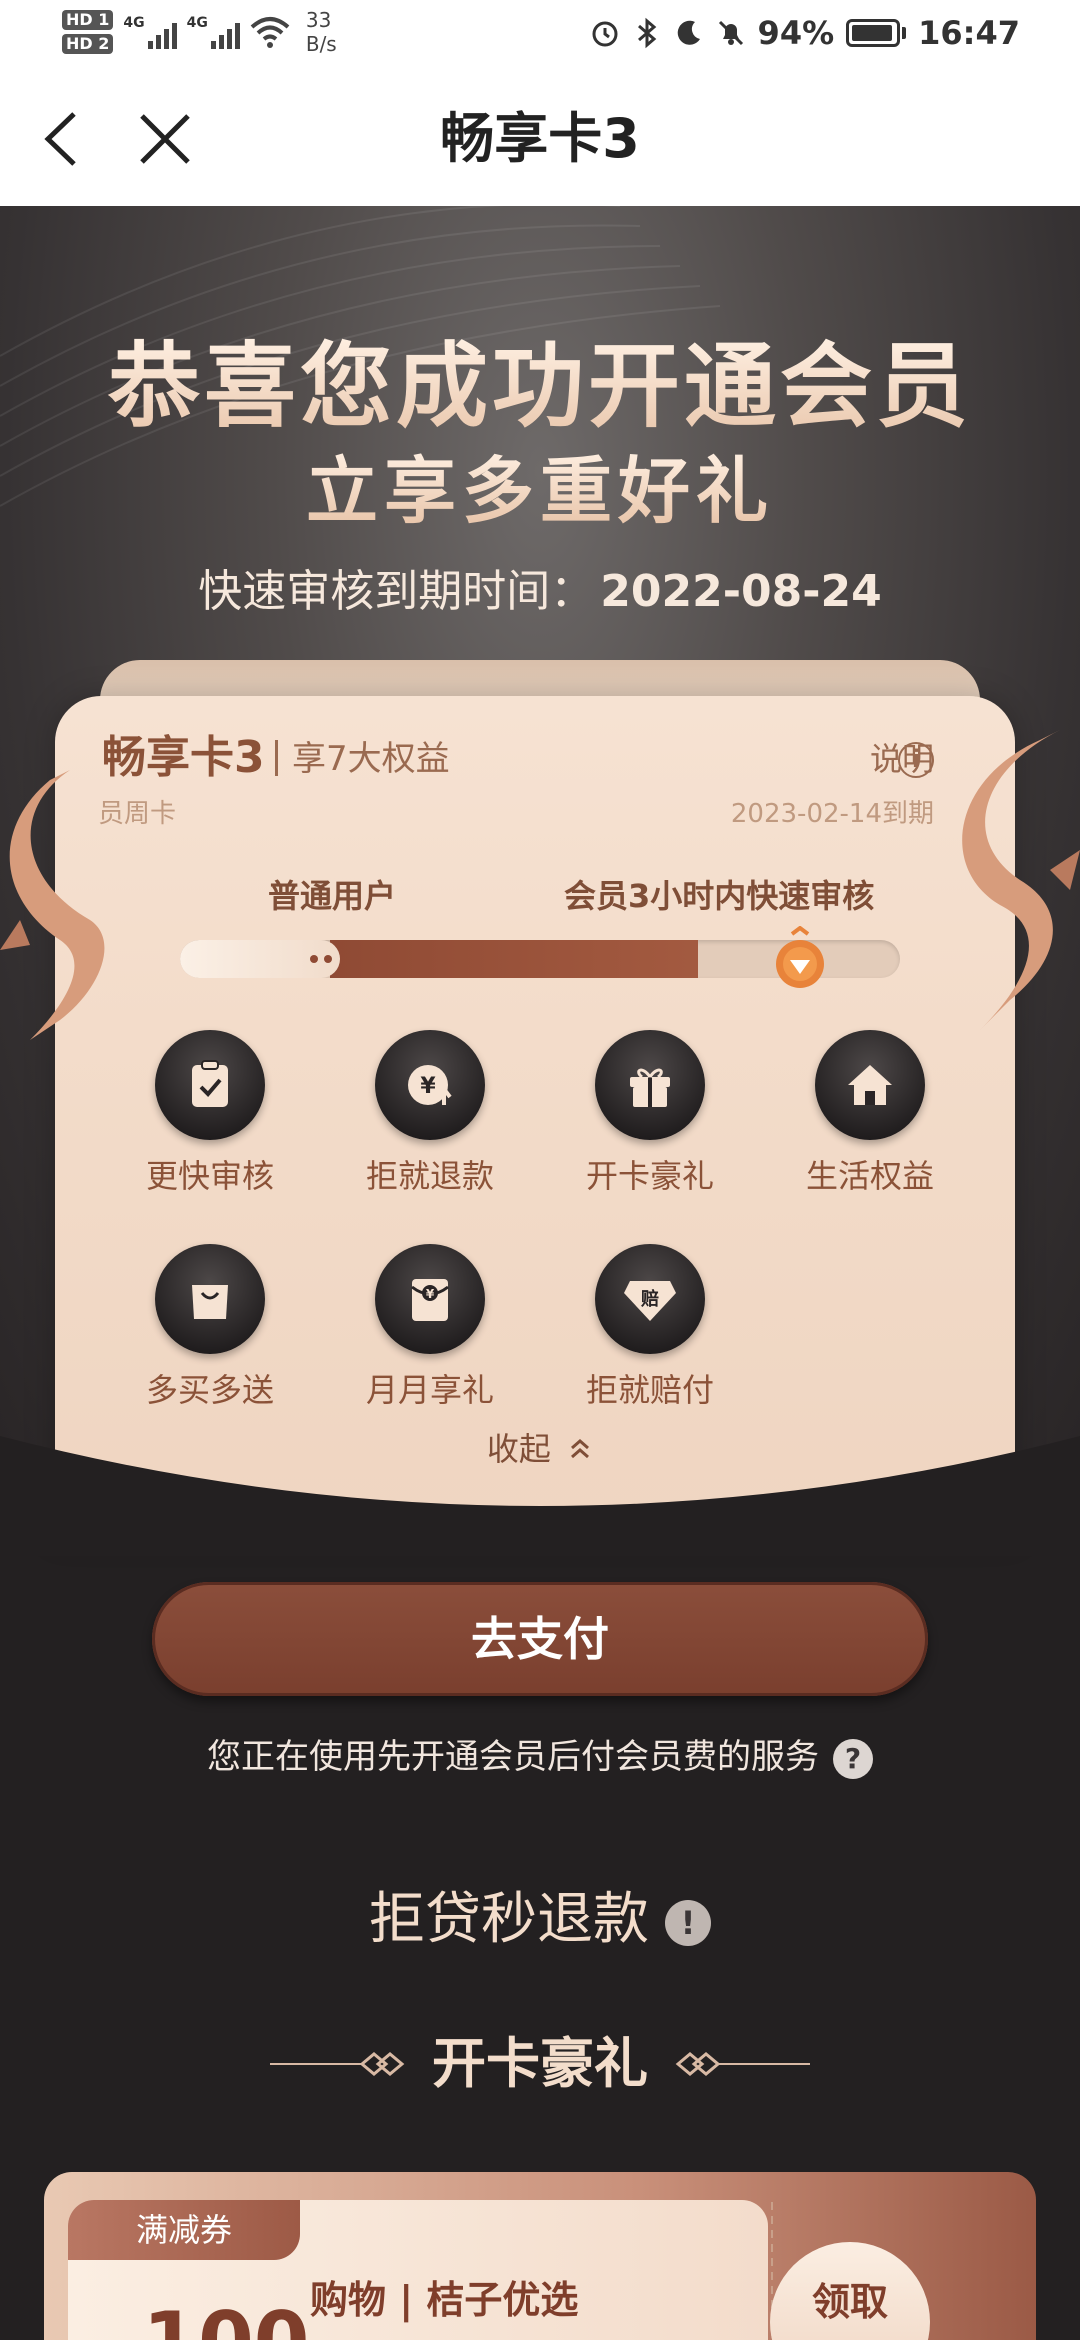 Image resolution: width=1080 pixels, height=2340 pixels. Describe the element at coordinates (513, 1757) in the screenshot. I see `service-note-text: 您正在使用先开通会员后付会员费的服务` at that location.